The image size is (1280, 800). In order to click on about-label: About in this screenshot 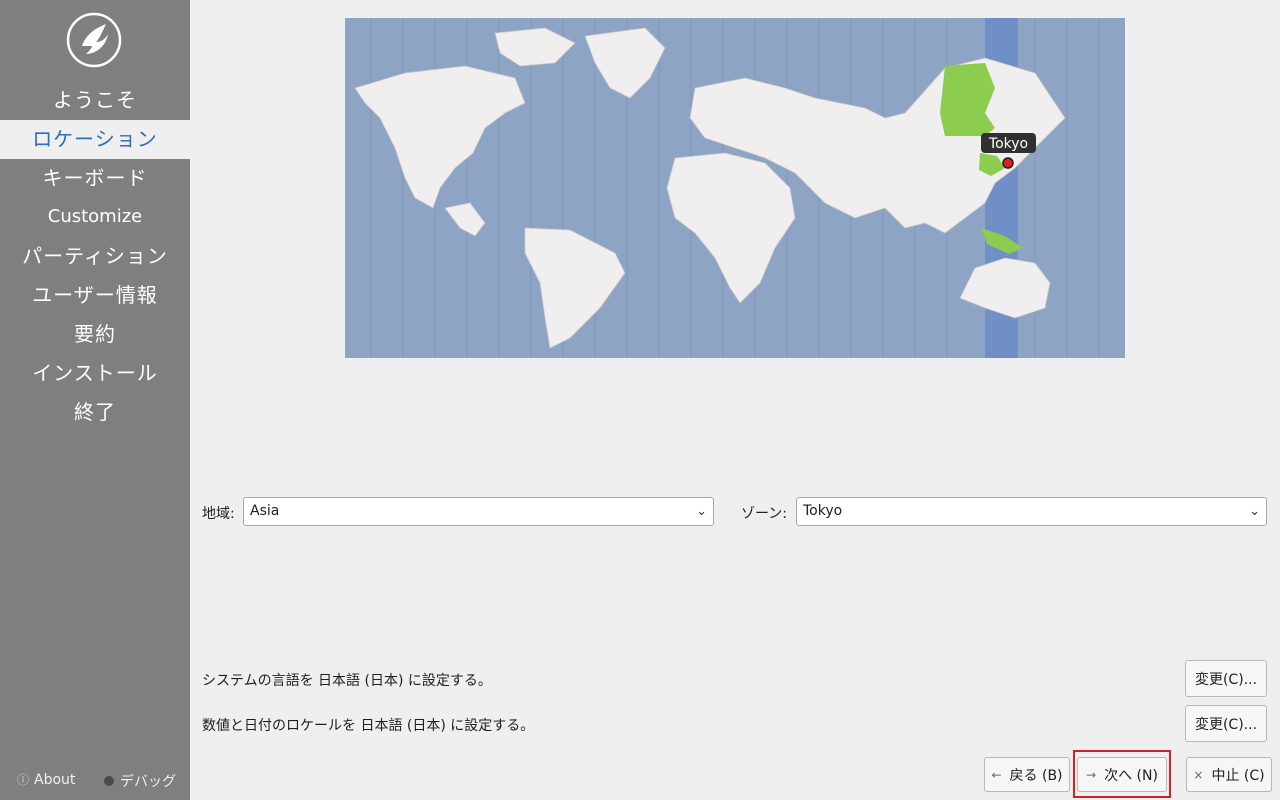, I will do `click(55, 779)`.